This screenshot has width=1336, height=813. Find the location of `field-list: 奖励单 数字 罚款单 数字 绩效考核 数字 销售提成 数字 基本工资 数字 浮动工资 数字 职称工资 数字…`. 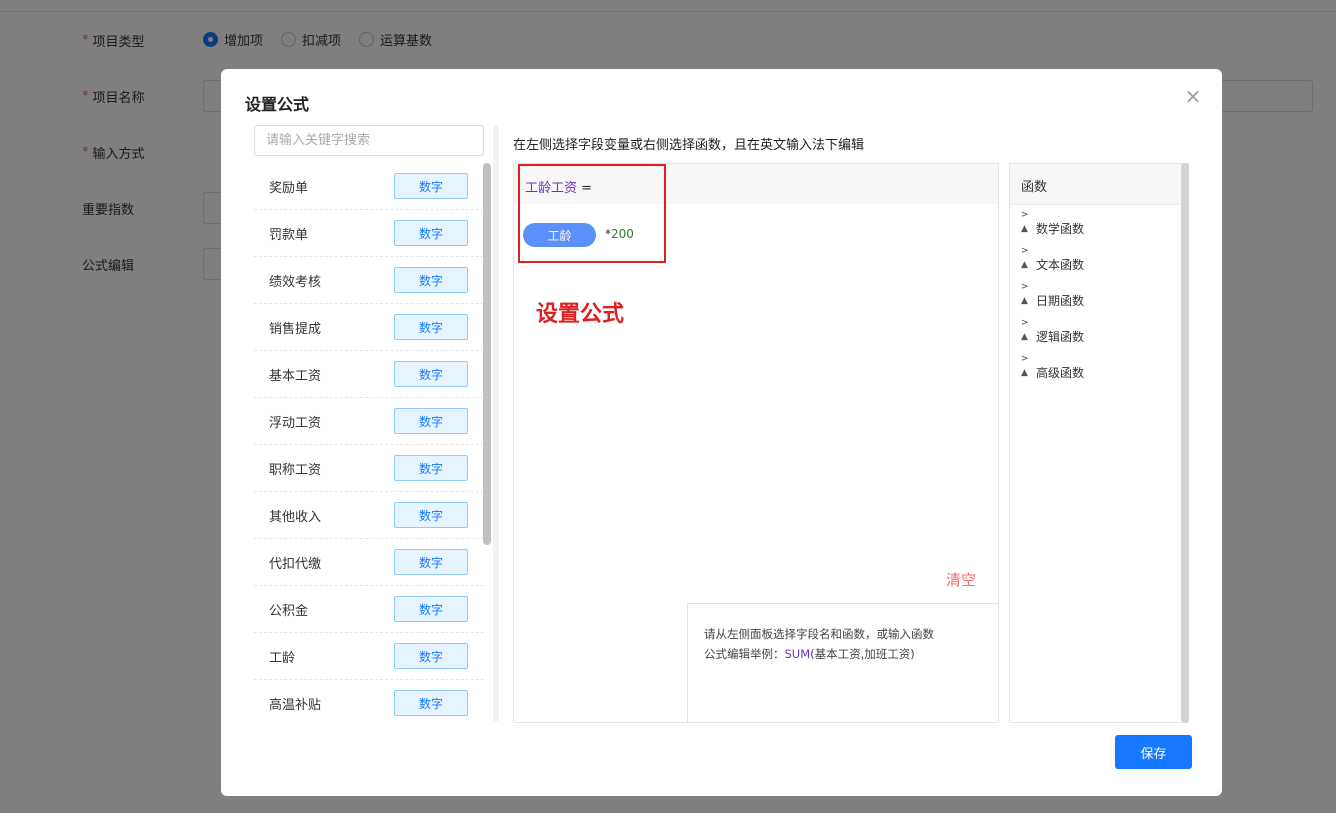

field-list: 奖励单 数字 罚款单 数字 绩效考核 数字 销售提成 数字 基本工资 数字 浮动工资 数字 职称工资 数字… is located at coordinates (369, 444).